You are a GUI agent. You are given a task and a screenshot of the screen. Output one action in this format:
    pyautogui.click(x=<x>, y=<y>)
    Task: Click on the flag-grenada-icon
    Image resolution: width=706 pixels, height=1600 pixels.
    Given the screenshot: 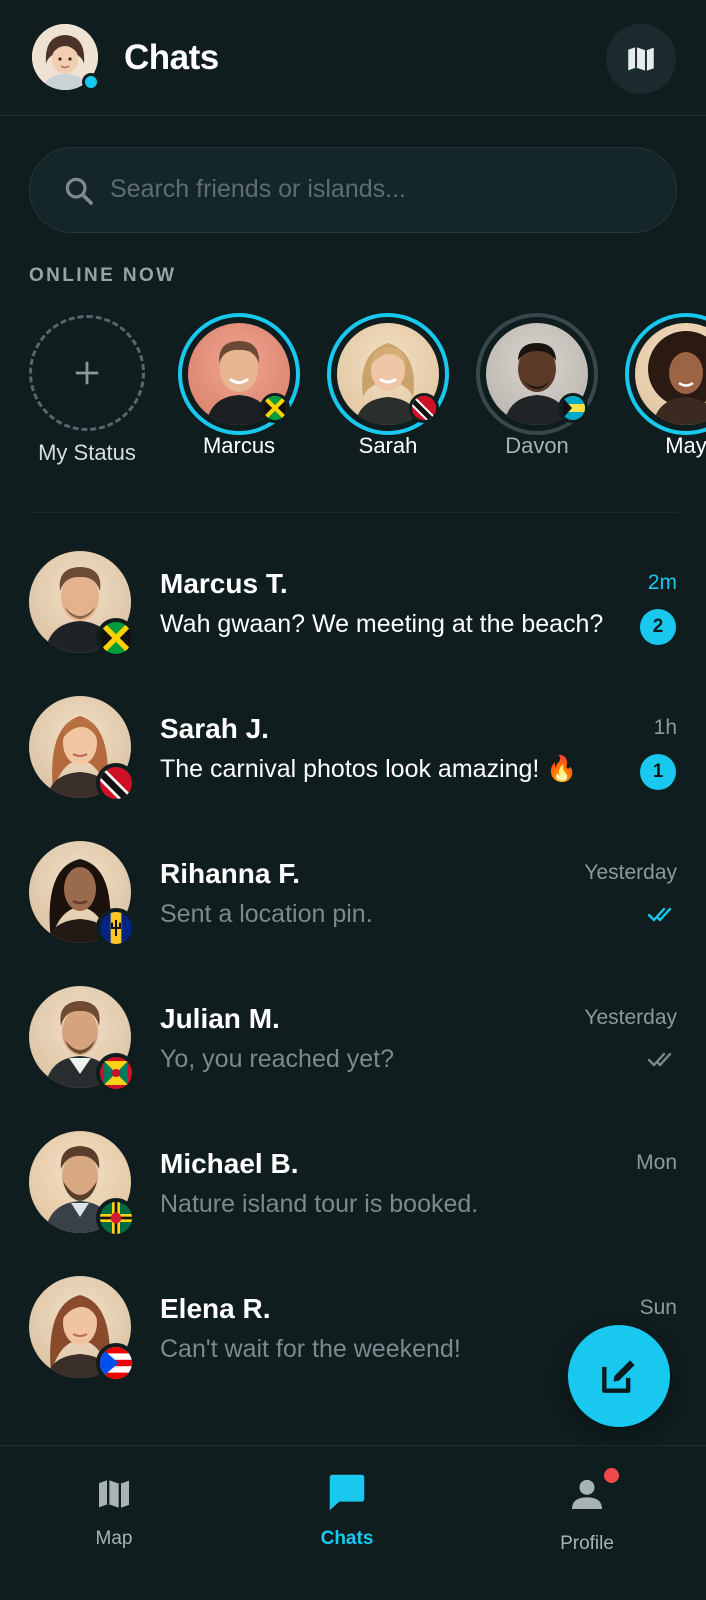 What is the action you would take?
    pyautogui.click(x=116, y=1073)
    